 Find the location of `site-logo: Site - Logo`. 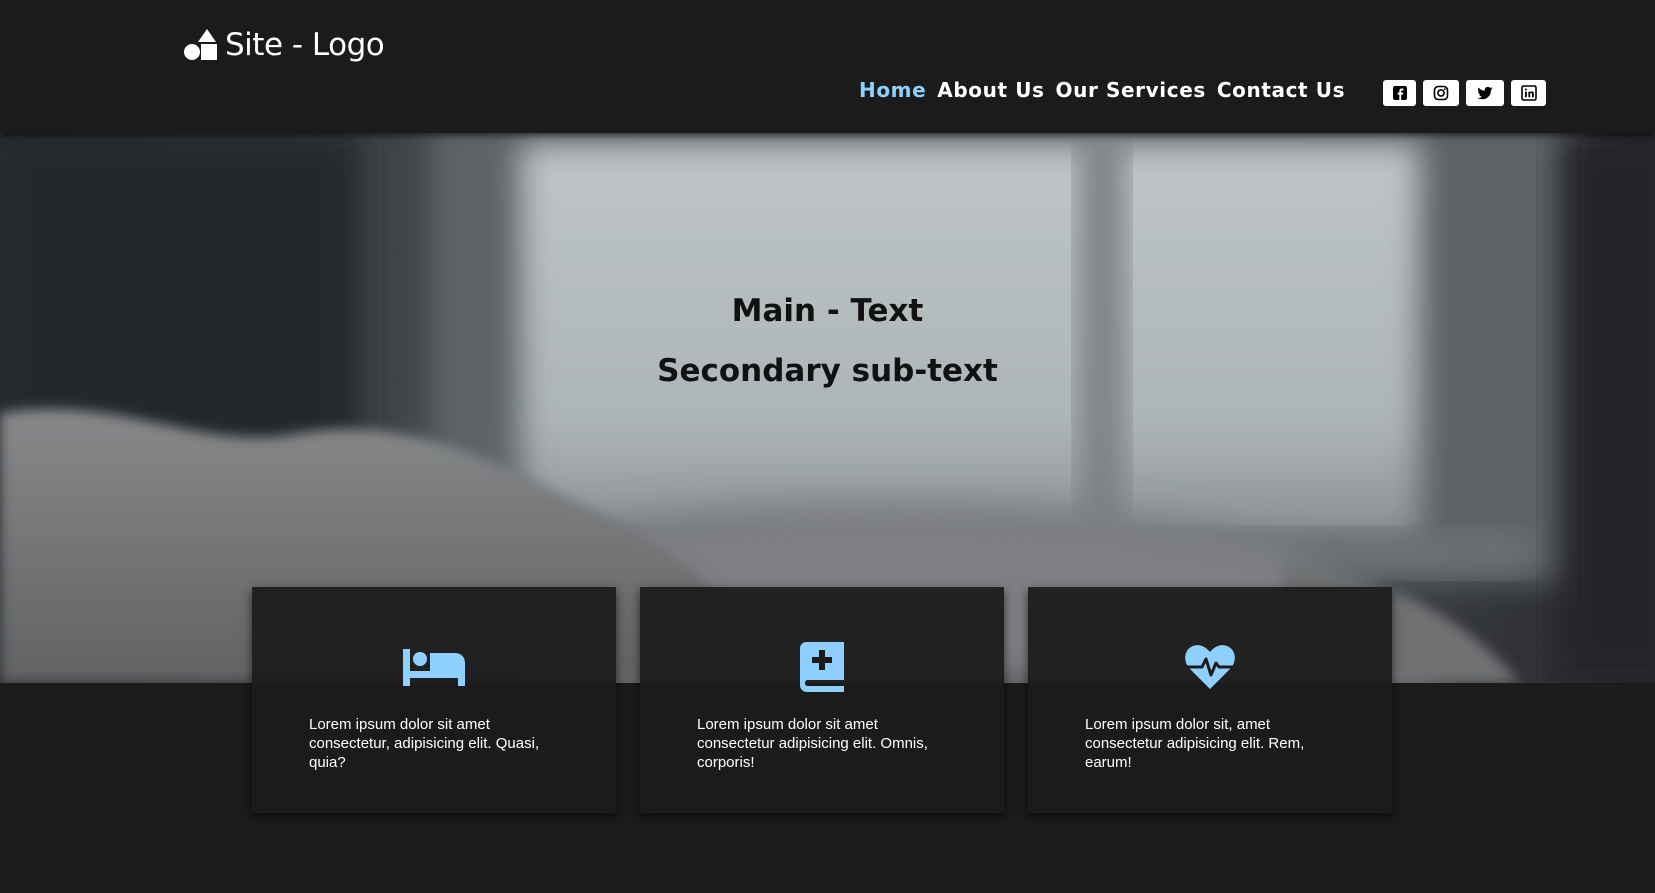

site-logo: Site - Logo is located at coordinates (284, 45).